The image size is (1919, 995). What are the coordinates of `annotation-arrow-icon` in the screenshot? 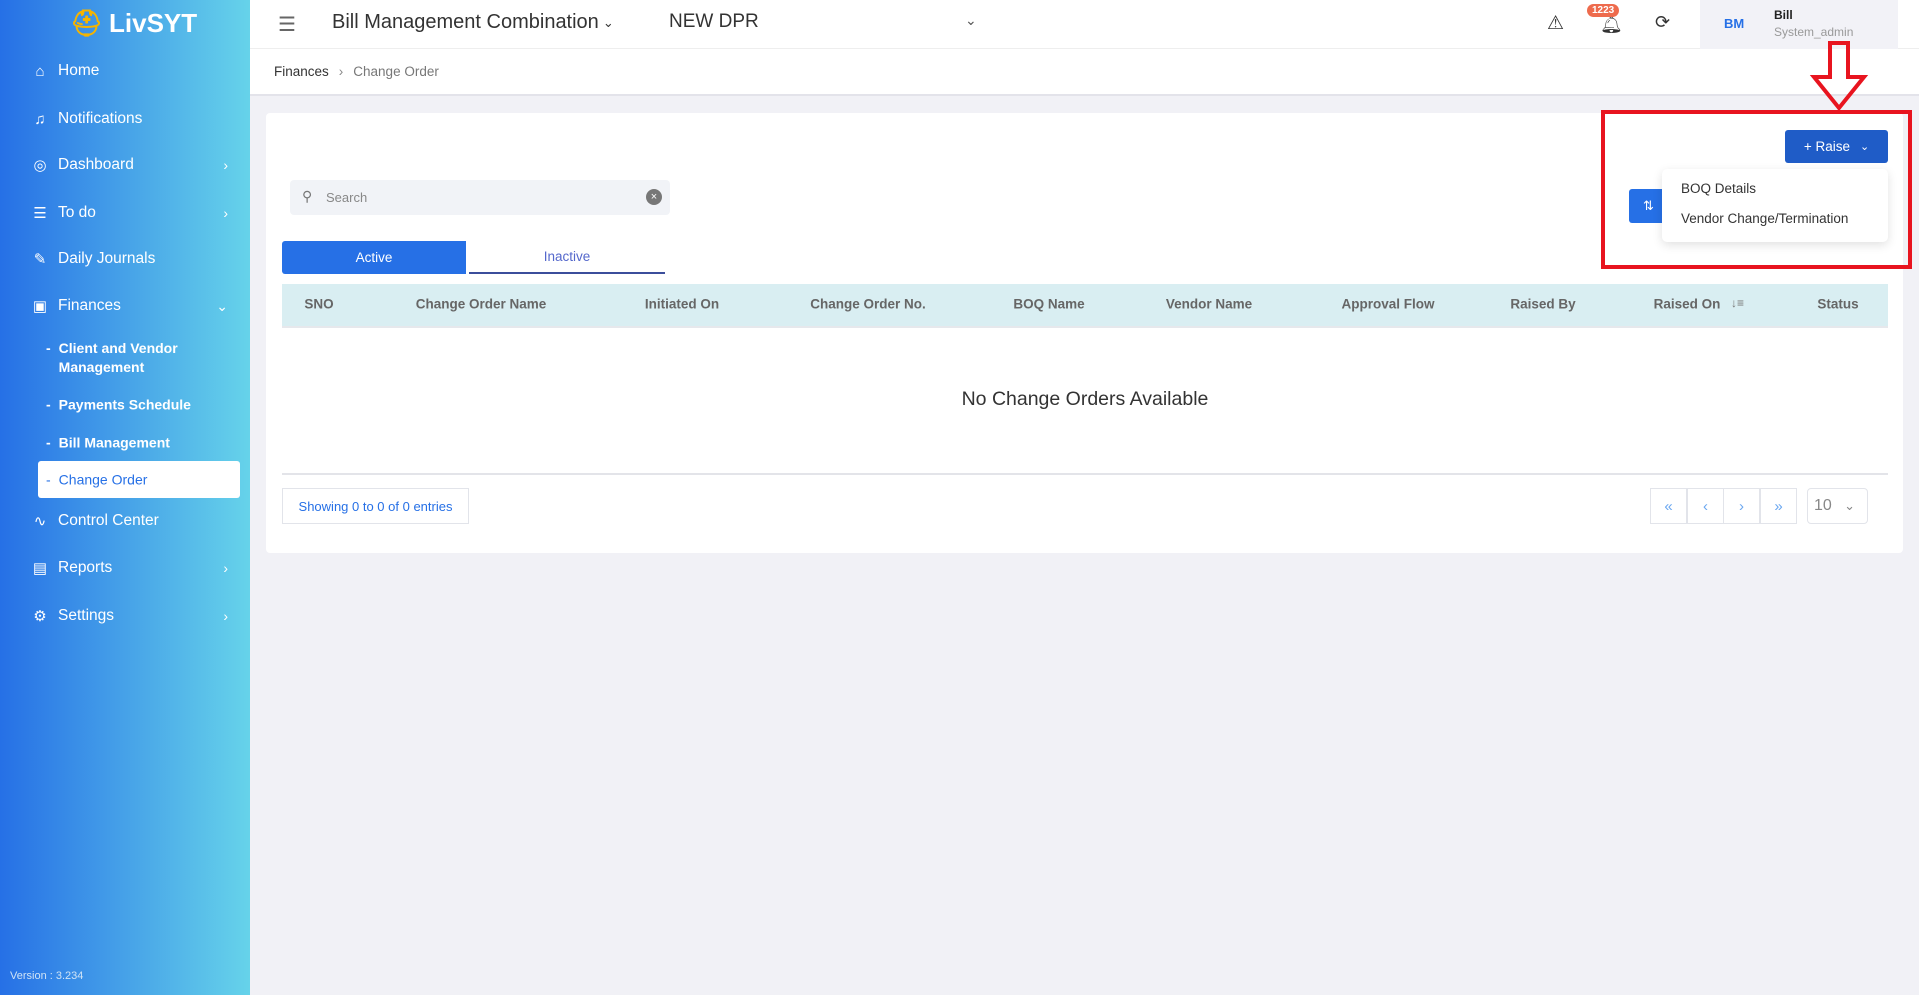 It's located at (1839, 76).